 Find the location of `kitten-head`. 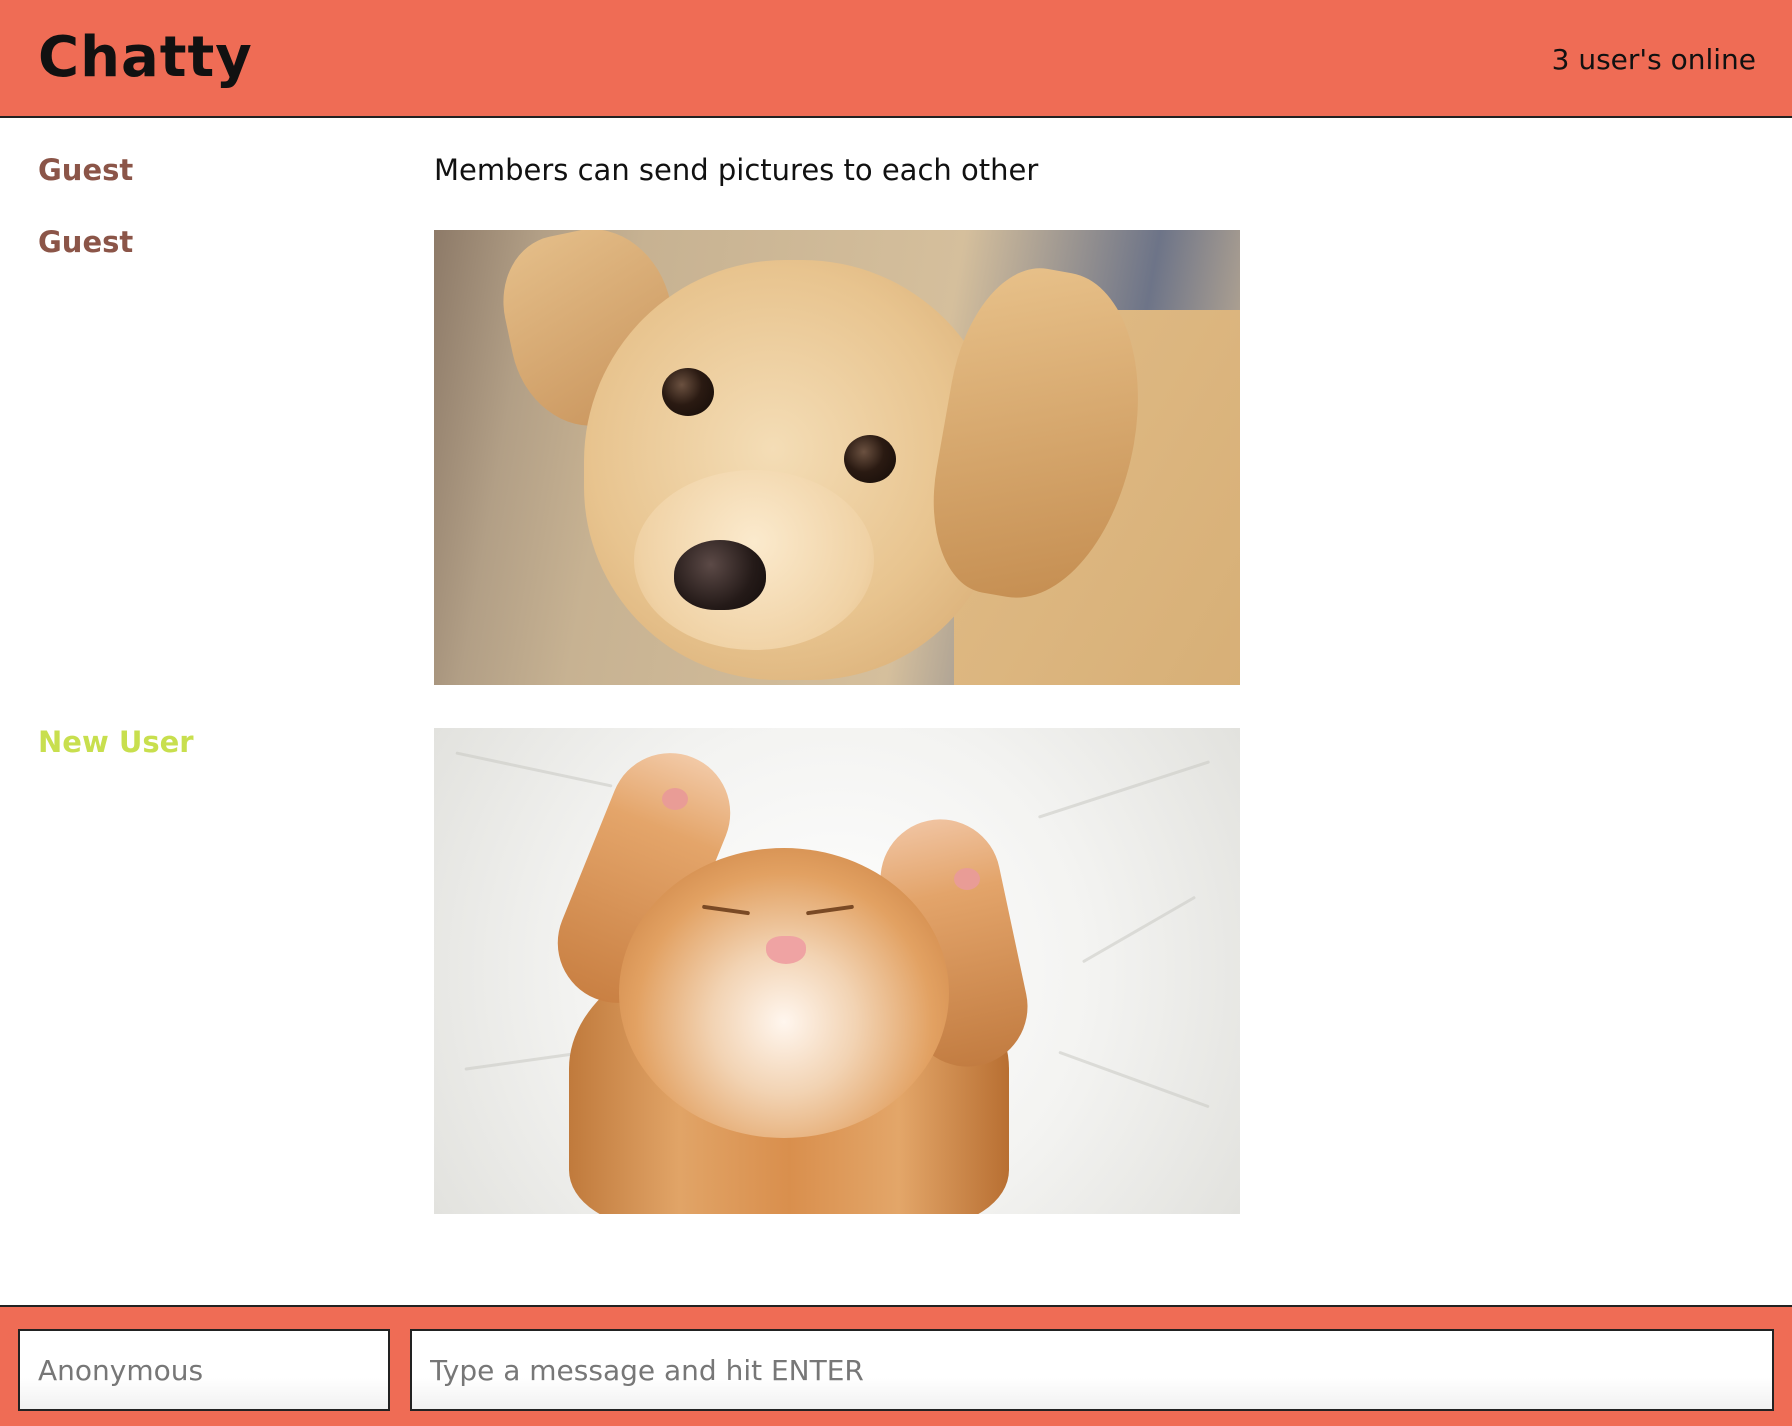

kitten-head is located at coordinates (784, 993).